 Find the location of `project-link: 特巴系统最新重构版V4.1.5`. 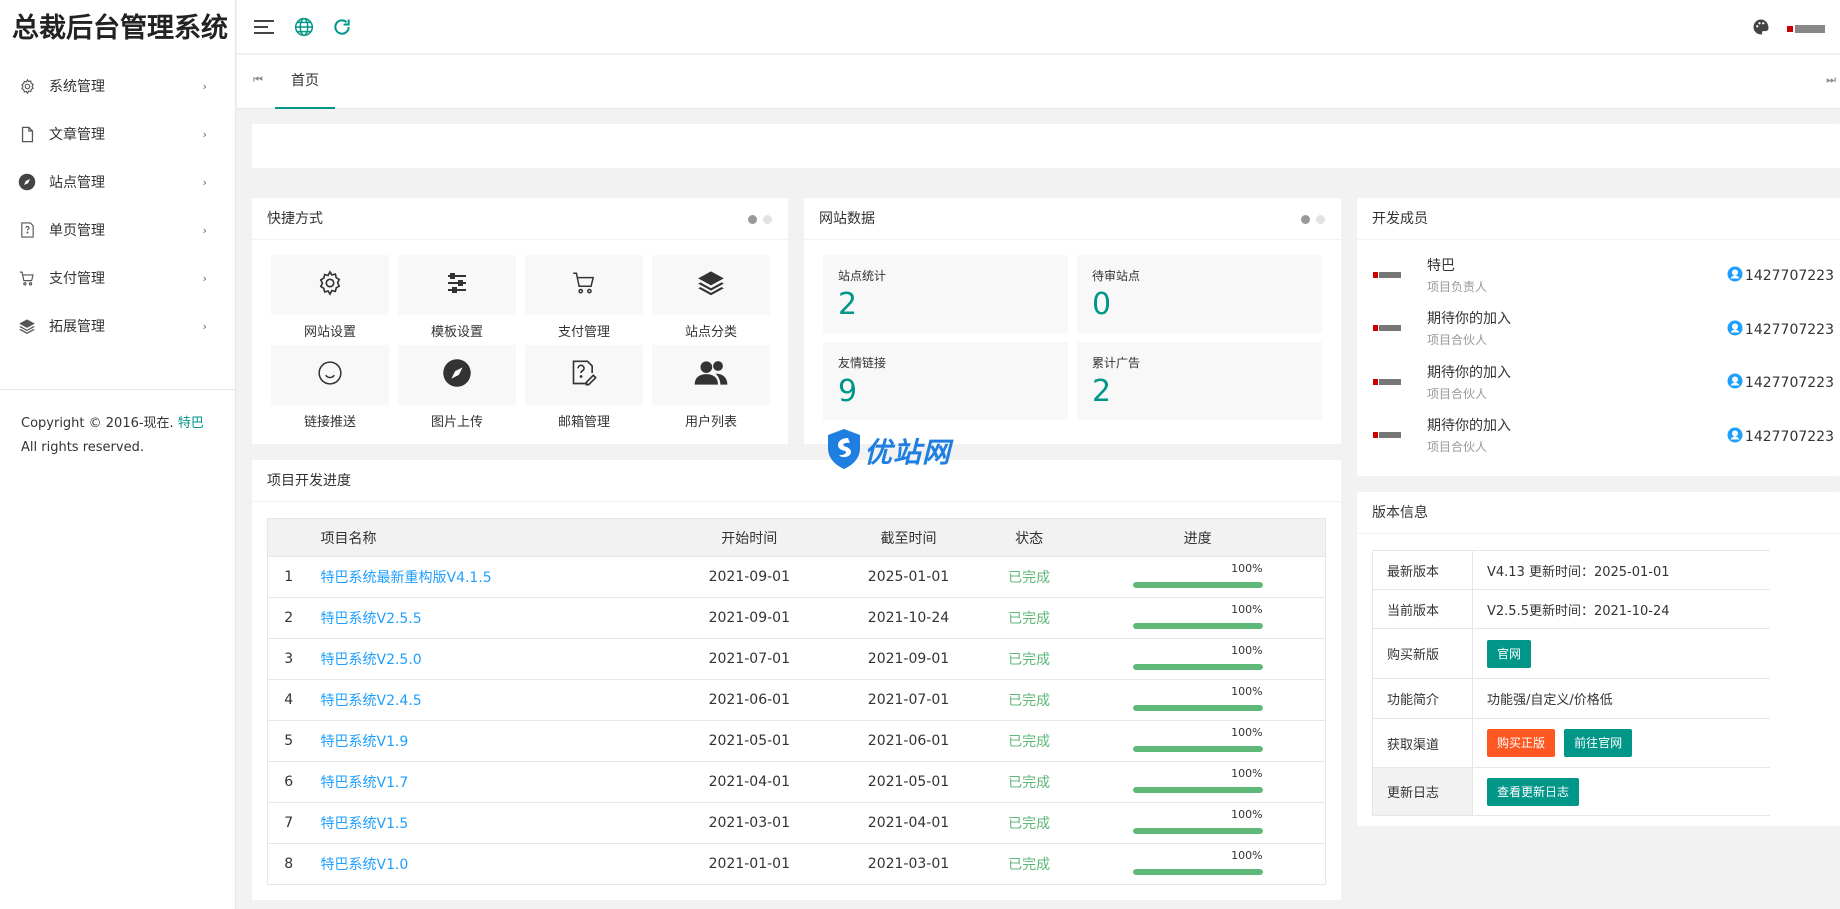

project-link: 特巴系统最新重构版V4.1.5 is located at coordinates (406, 578).